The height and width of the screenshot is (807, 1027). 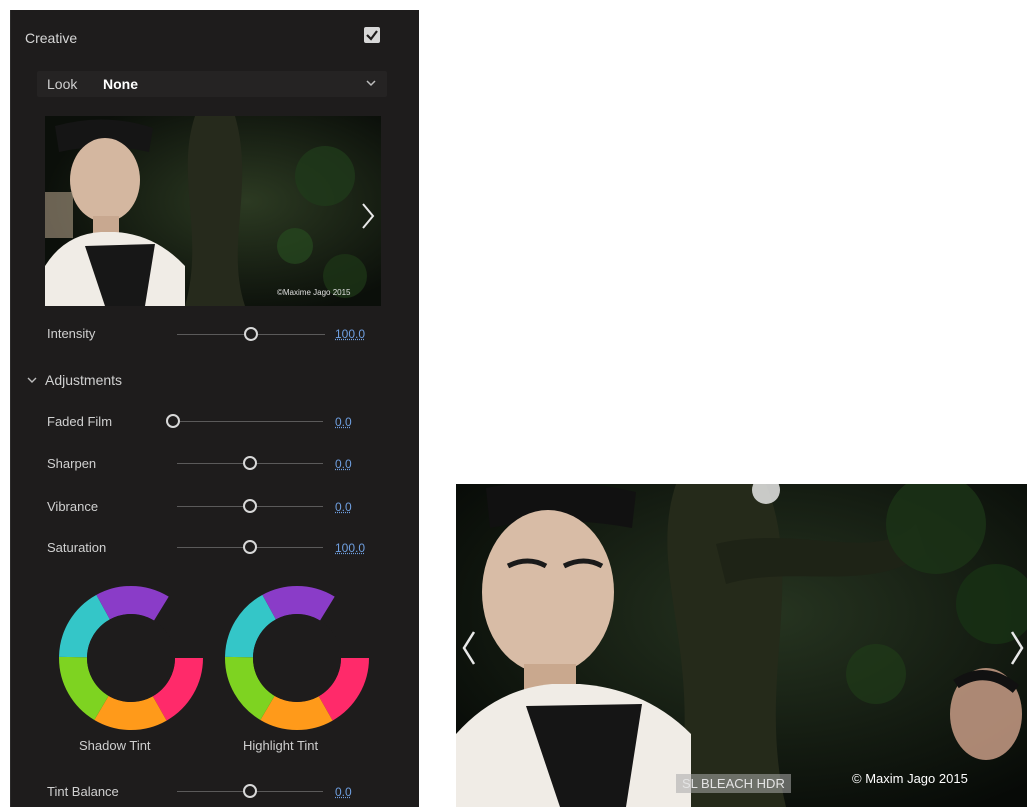 I want to click on shadow-tint-label: Shadow Tint, so click(x=115, y=745).